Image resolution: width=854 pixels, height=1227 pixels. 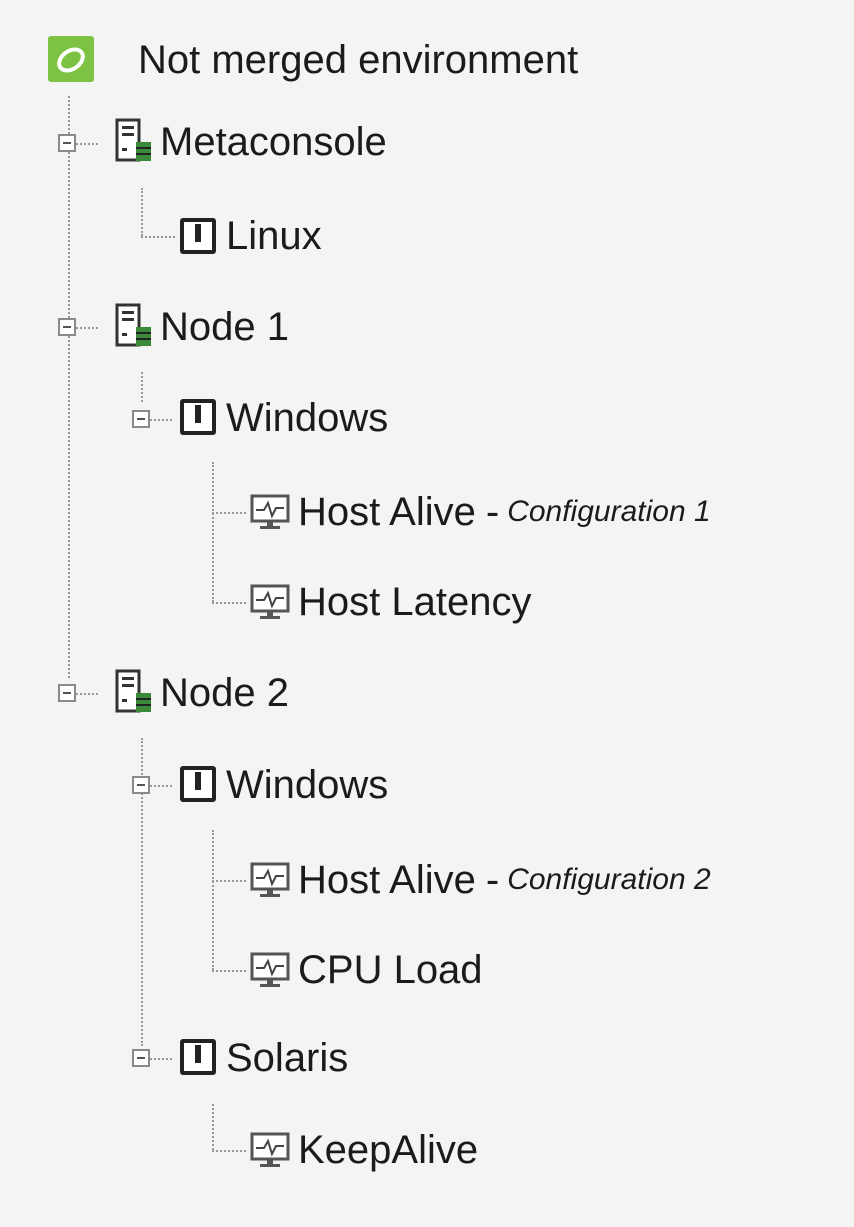 What do you see at coordinates (67, 693) in the screenshot?
I see `collapse-toggle-node2` at bounding box center [67, 693].